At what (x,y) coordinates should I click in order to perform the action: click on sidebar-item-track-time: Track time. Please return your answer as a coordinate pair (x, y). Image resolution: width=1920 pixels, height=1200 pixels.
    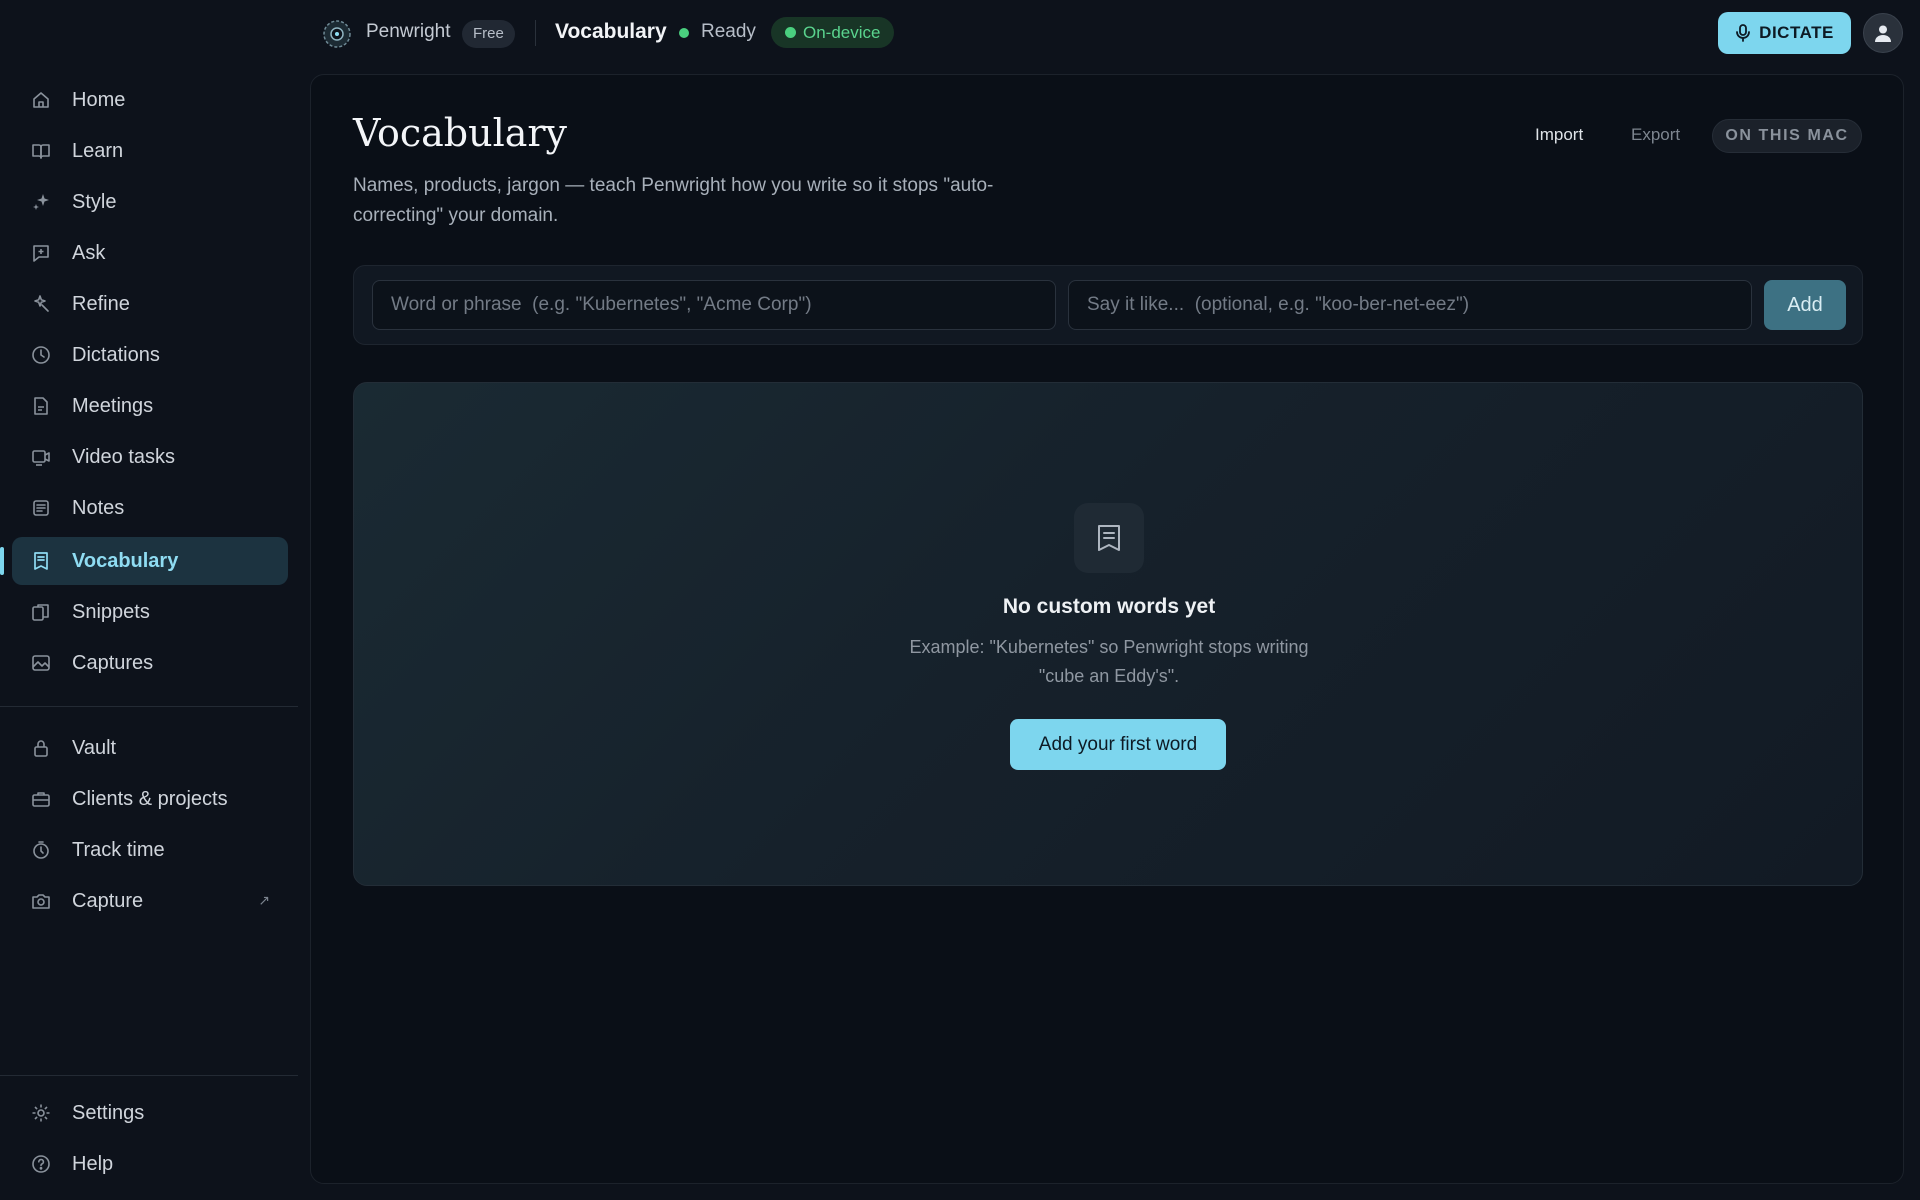
    Looking at the image, I should click on (150, 850).